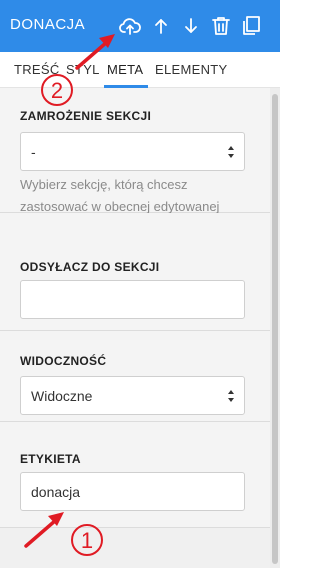 The image size is (320, 568). Describe the element at coordinates (132, 395) in the screenshot. I see `visibility-select: Widoczne` at that location.